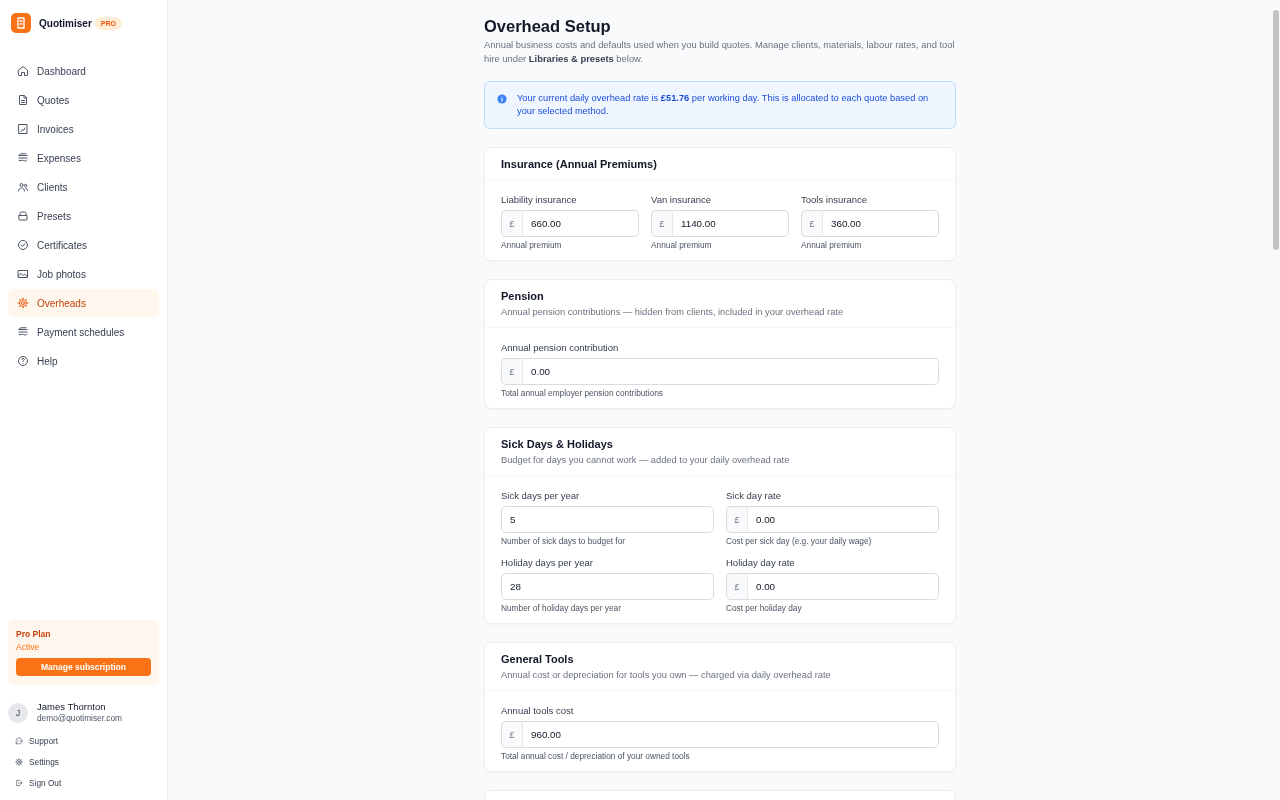 This screenshot has height=800, width=1280. Describe the element at coordinates (19, 740) in the screenshot. I see `chat-icon` at that location.